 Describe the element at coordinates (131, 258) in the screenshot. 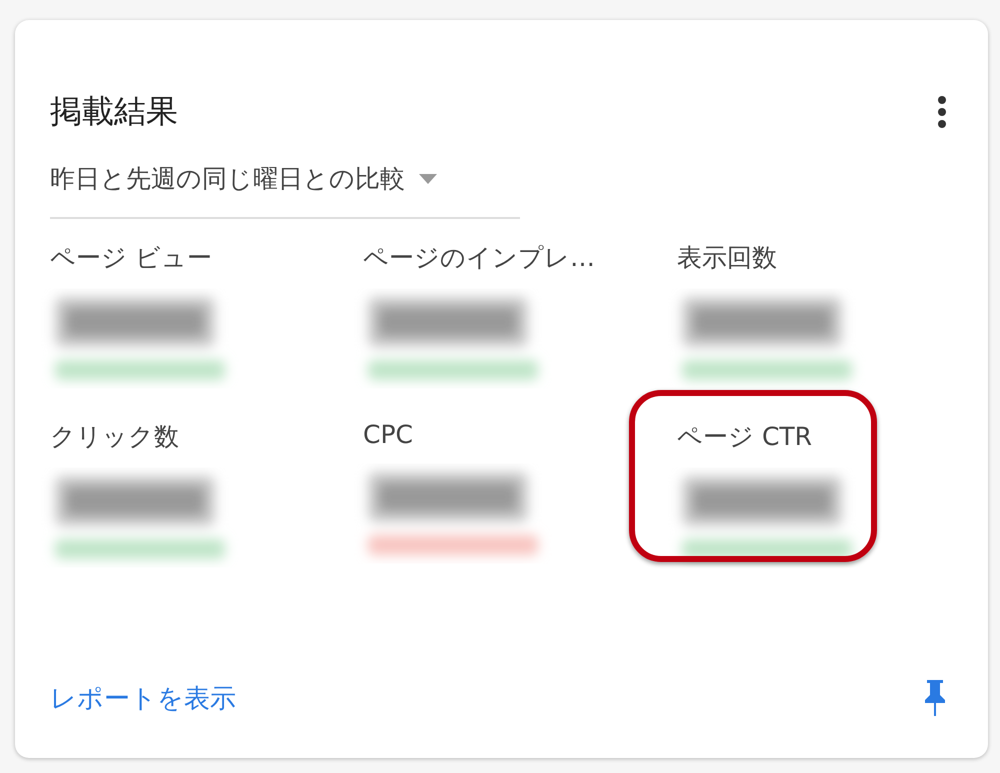

I see `metric-label: ページ ビュー` at that location.